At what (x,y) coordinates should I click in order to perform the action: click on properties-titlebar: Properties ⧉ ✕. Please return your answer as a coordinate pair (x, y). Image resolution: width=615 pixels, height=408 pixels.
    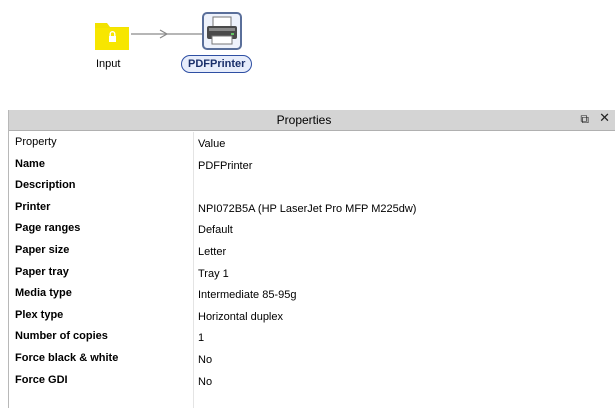
    Looking at the image, I should click on (312, 120).